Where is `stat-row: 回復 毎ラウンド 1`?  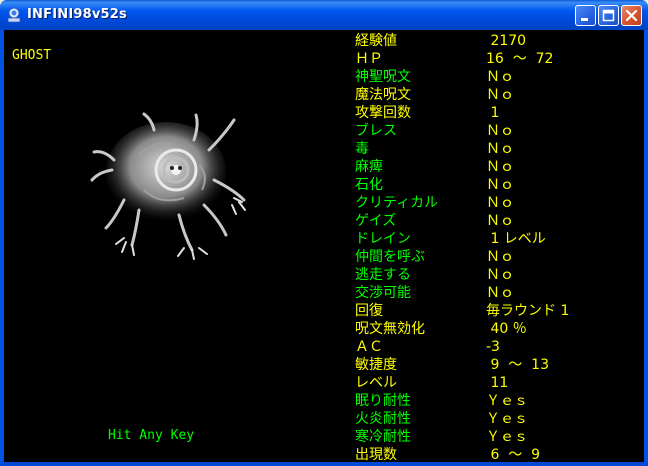 stat-row: 回復 毎ラウンド 1 is located at coordinates (495, 311).